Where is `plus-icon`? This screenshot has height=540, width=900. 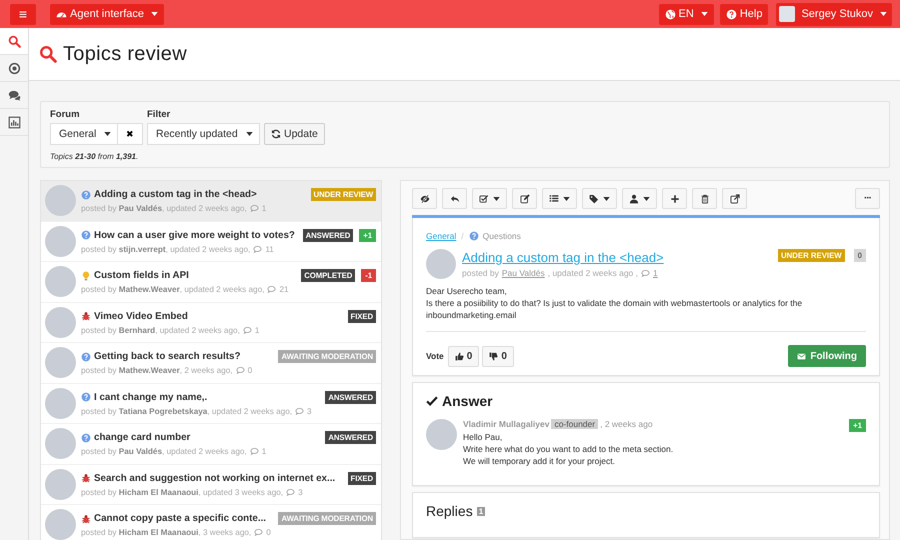
plus-icon is located at coordinates (675, 199).